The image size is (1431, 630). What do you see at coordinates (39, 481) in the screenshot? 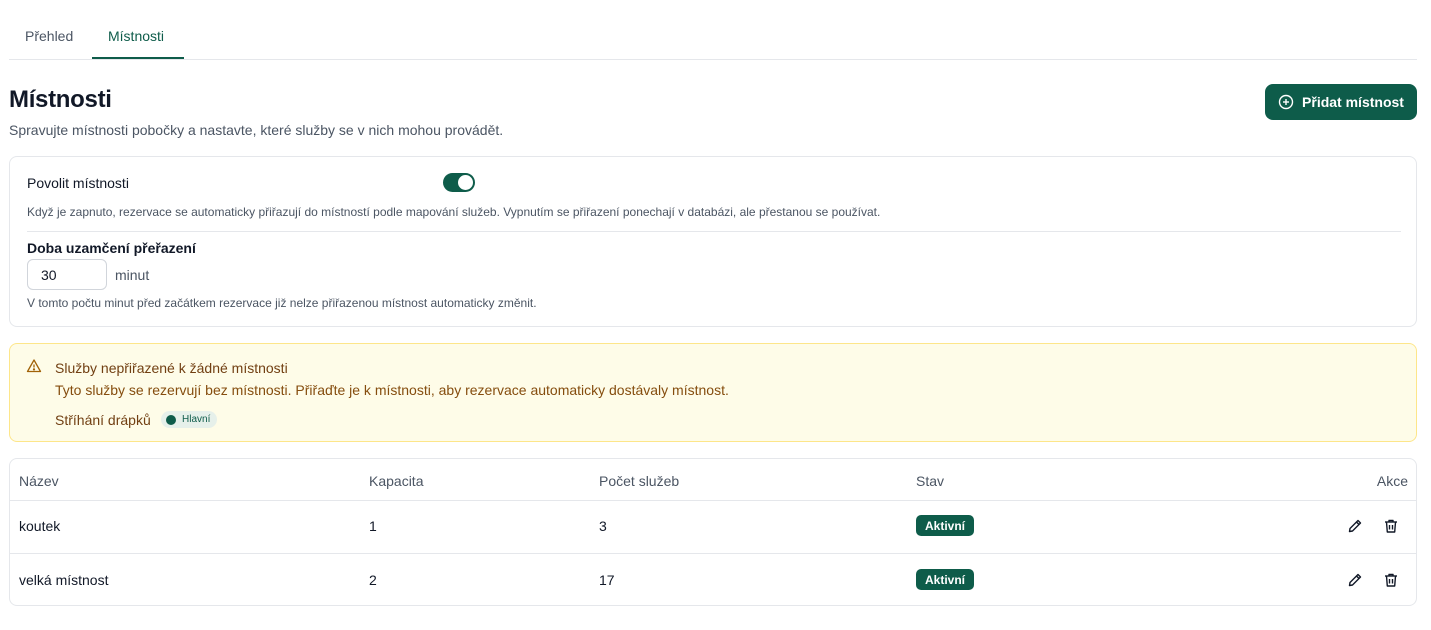
I see `column-header-name: Název` at bounding box center [39, 481].